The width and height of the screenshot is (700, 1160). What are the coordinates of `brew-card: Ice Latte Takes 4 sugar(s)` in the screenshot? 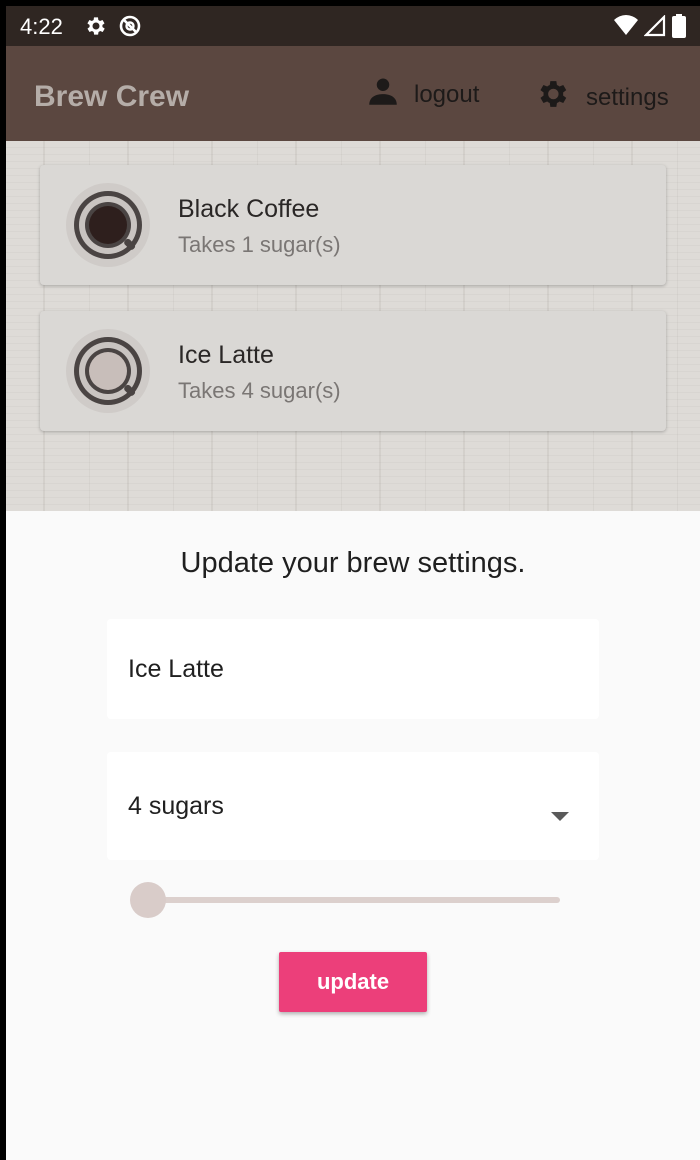 It's located at (353, 371).